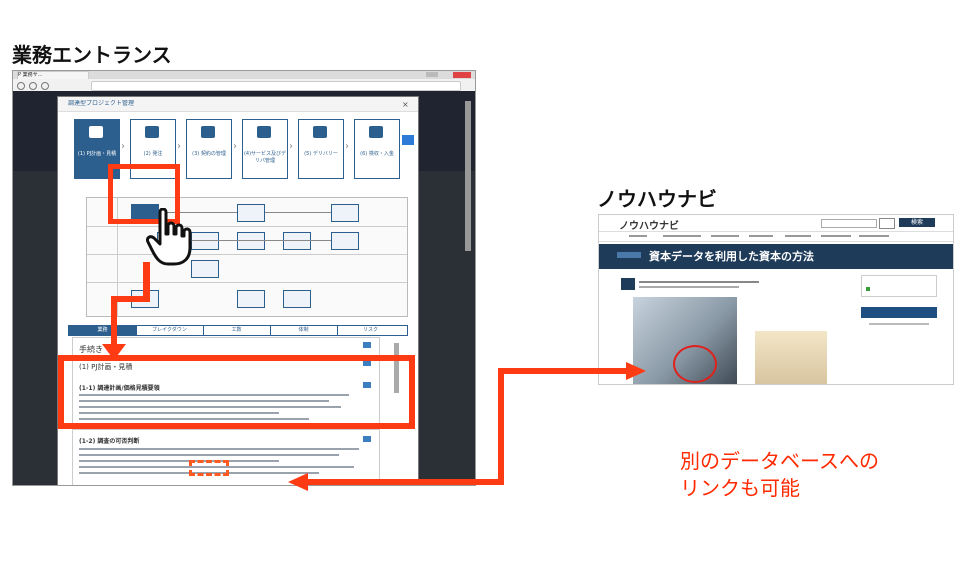 This screenshot has height=587, width=960. Describe the element at coordinates (649, 226) in the screenshot. I see `site-logo: ノウハウナビ` at that location.